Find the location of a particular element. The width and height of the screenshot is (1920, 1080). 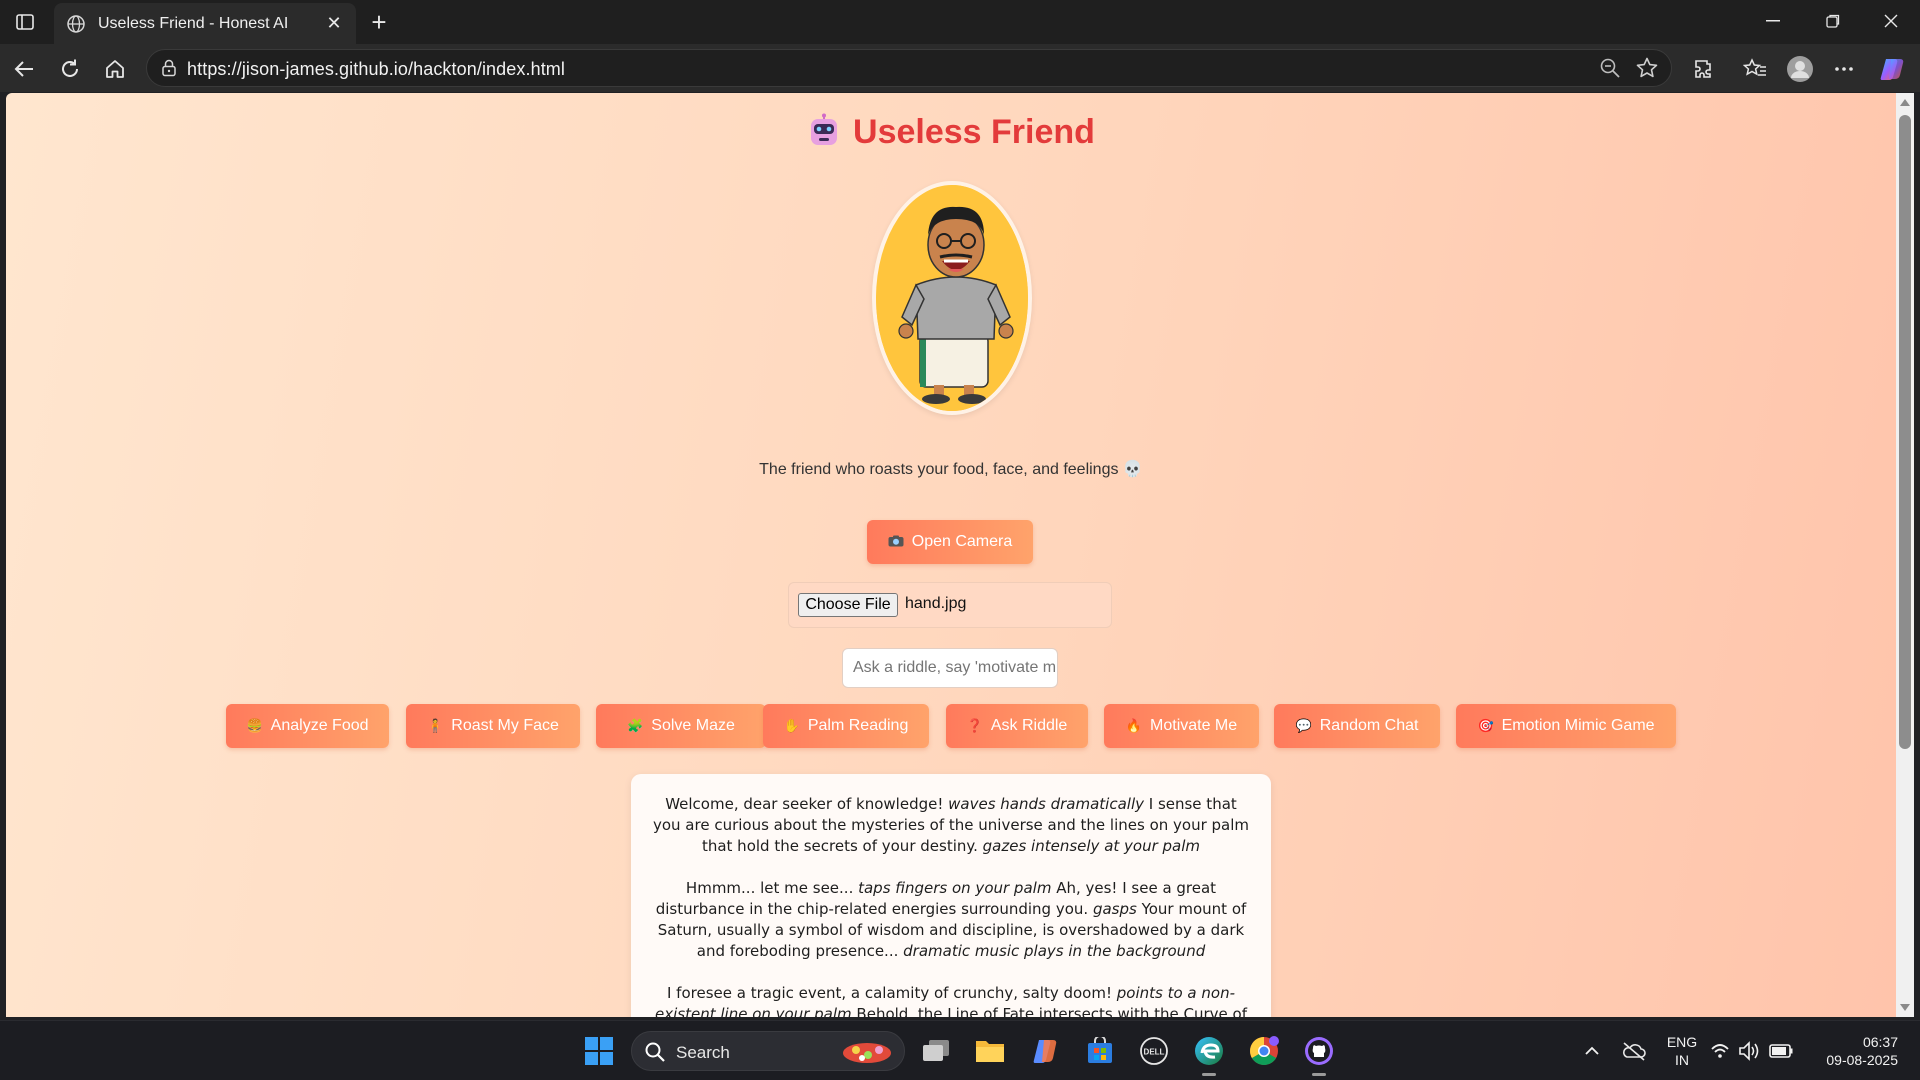

svg-text: DELL is located at coordinates (1154, 1052).